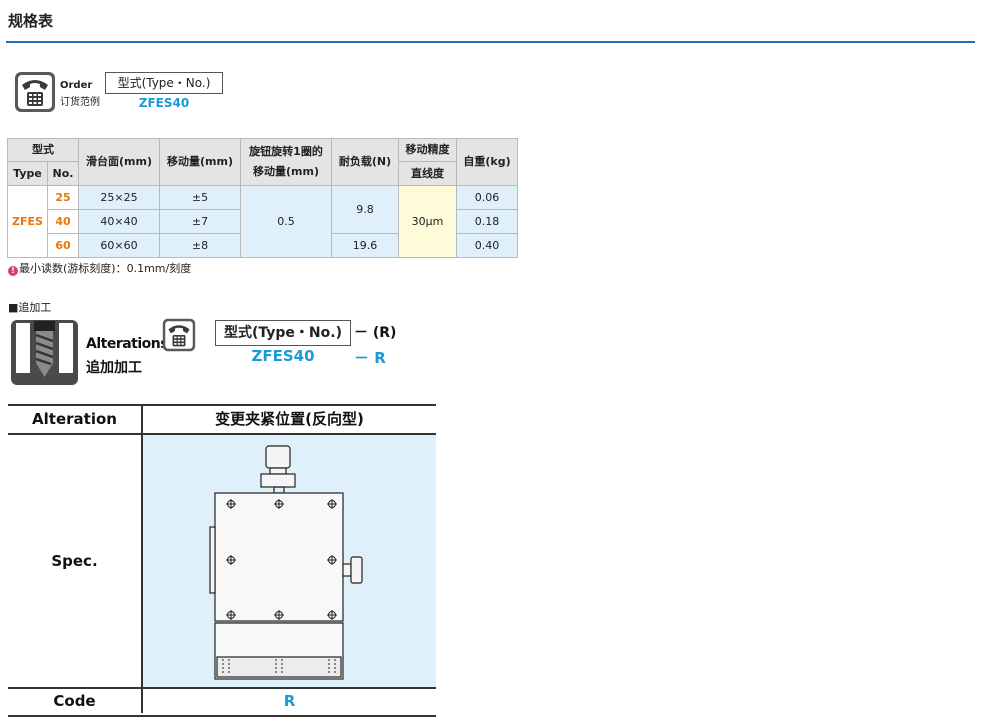 The image size is (982, 722). What do you see at coordinates (283, 356) in the screenshot?
I see `alterations-code: ZFES40` at bounding box center [283, 356].